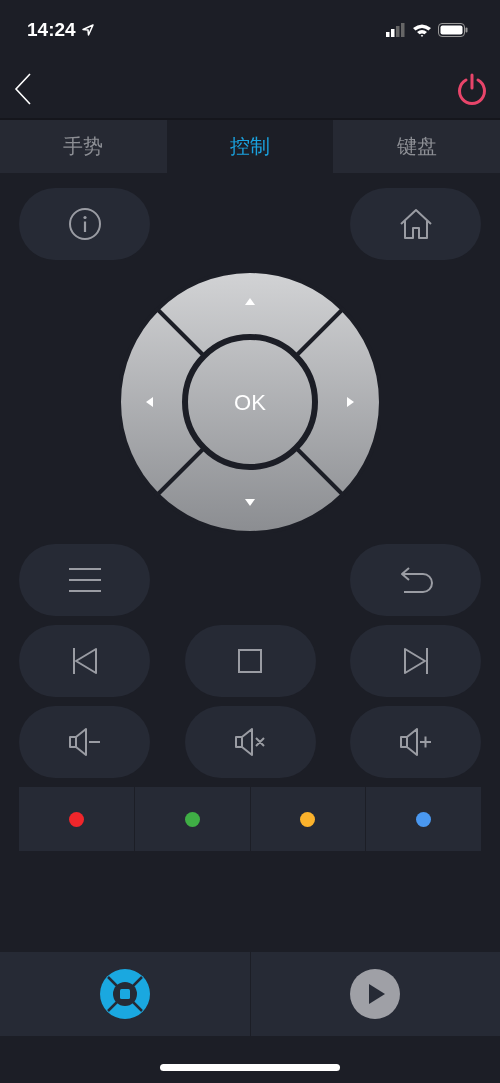 Image resolution: width=500 pixels, height=1083 pixels. I want to click on dpad-mode-tab, so click(125, 994).